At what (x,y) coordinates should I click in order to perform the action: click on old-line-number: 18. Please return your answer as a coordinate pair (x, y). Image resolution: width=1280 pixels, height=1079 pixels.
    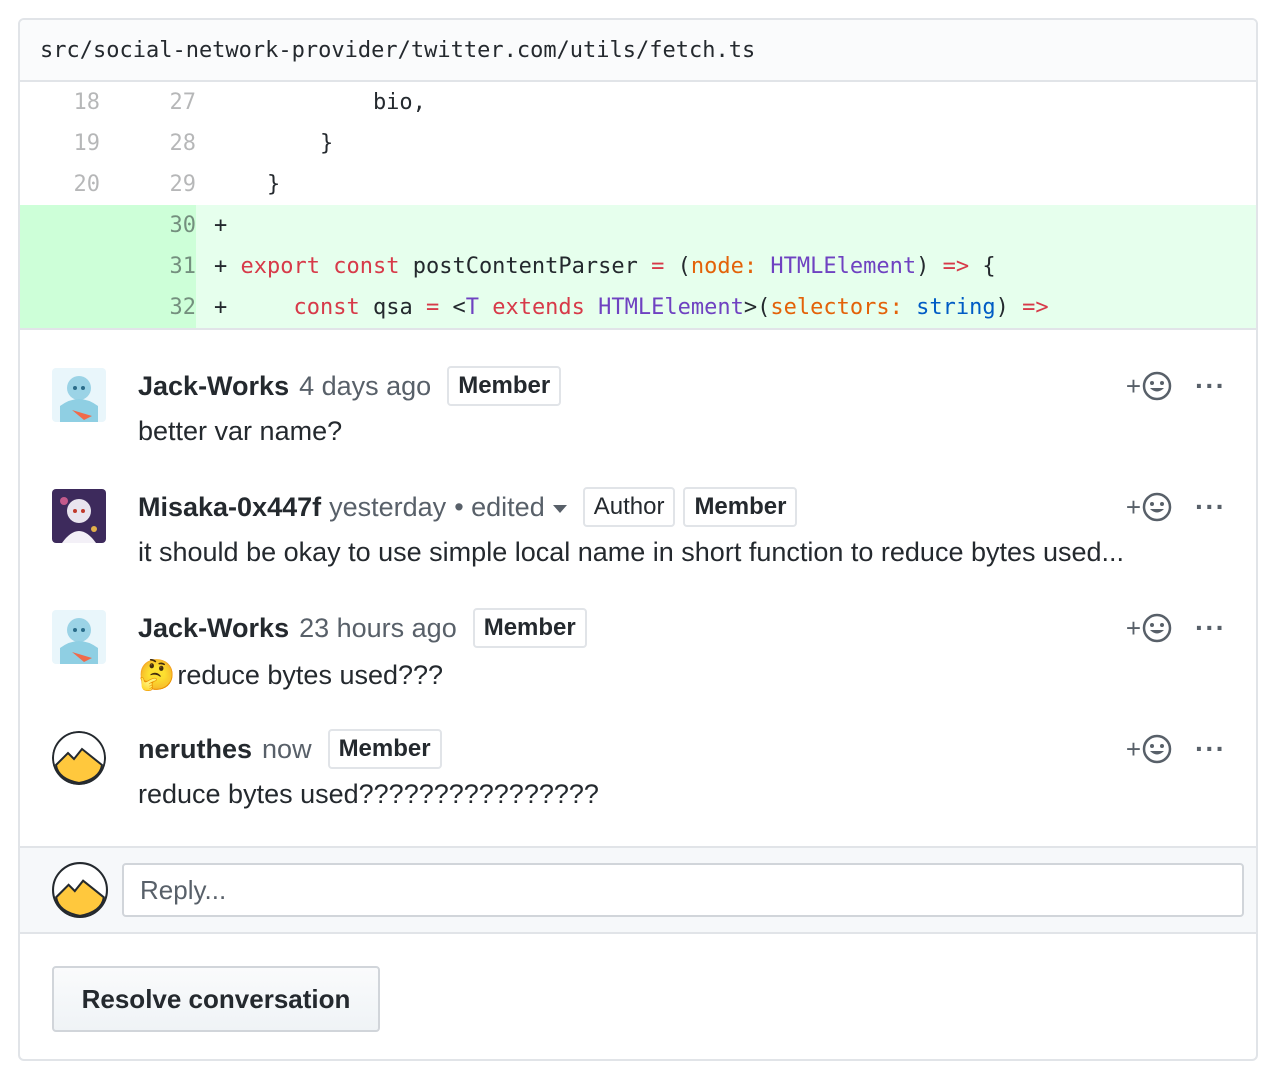
    Looking at the image, I should click on (60, 102).